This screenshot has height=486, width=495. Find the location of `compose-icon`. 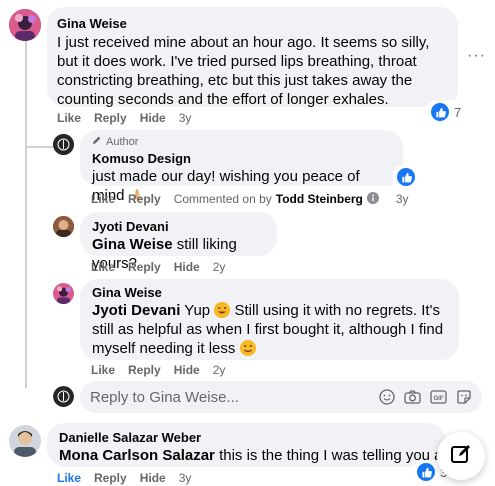

compose-icon is located at coordinates (461, 456).